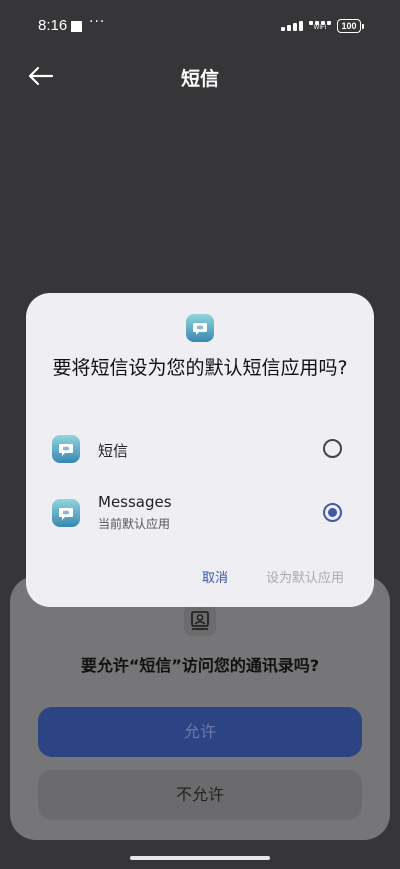 The height and width of the screenshot is (869, 400). What do you see at coordinates (200, 858) in the screenshot?
I see `home-indicator` at bounding box center [200, 858].